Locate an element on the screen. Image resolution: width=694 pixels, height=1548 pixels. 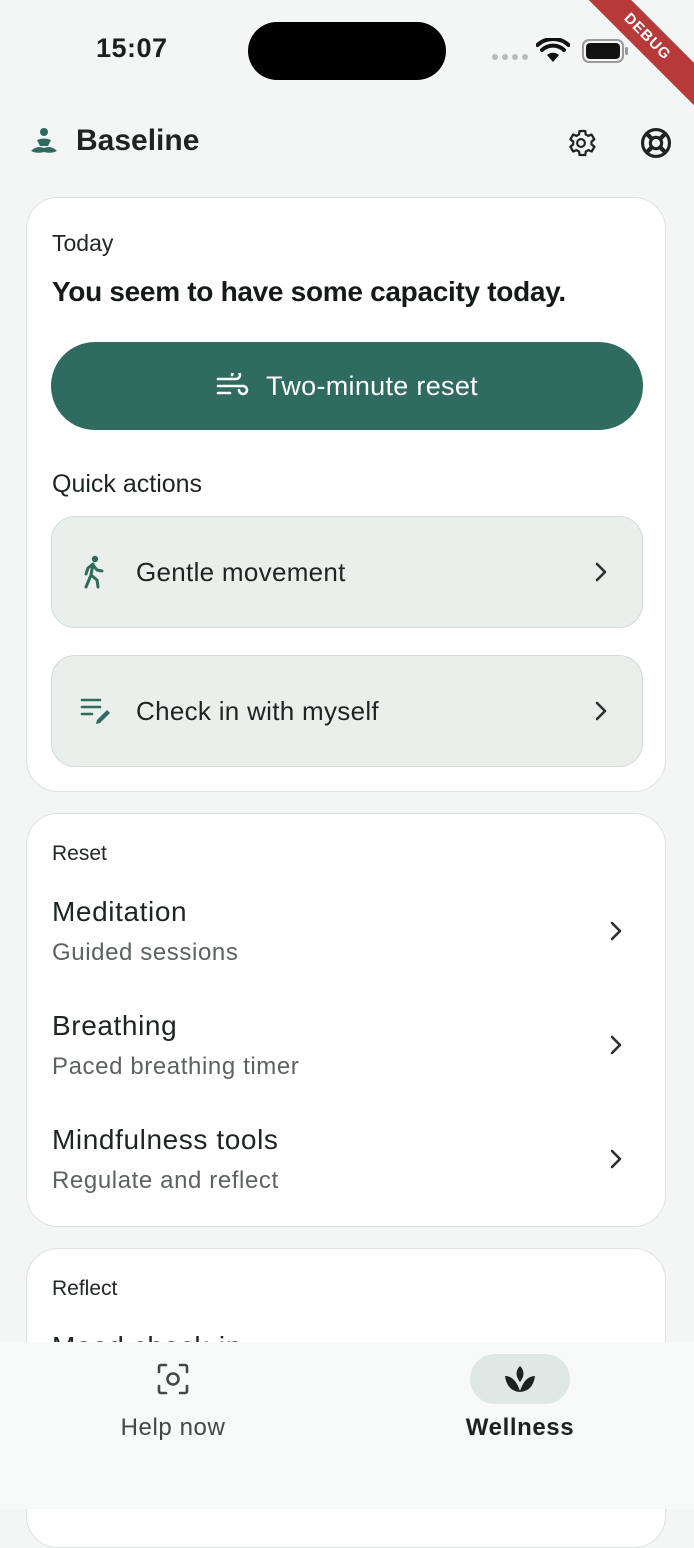
quick-actions-title: Quick actions is located at coordinates (127, 484).